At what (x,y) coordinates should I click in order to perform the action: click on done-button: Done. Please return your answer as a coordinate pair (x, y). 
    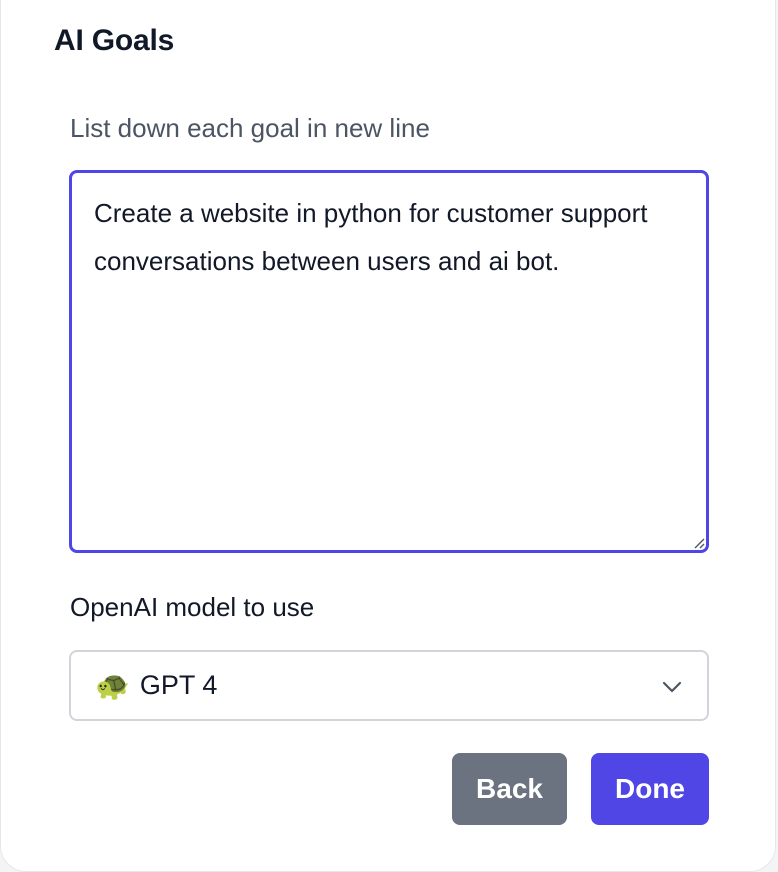
    Looking at the image, I should click on (650, 789).